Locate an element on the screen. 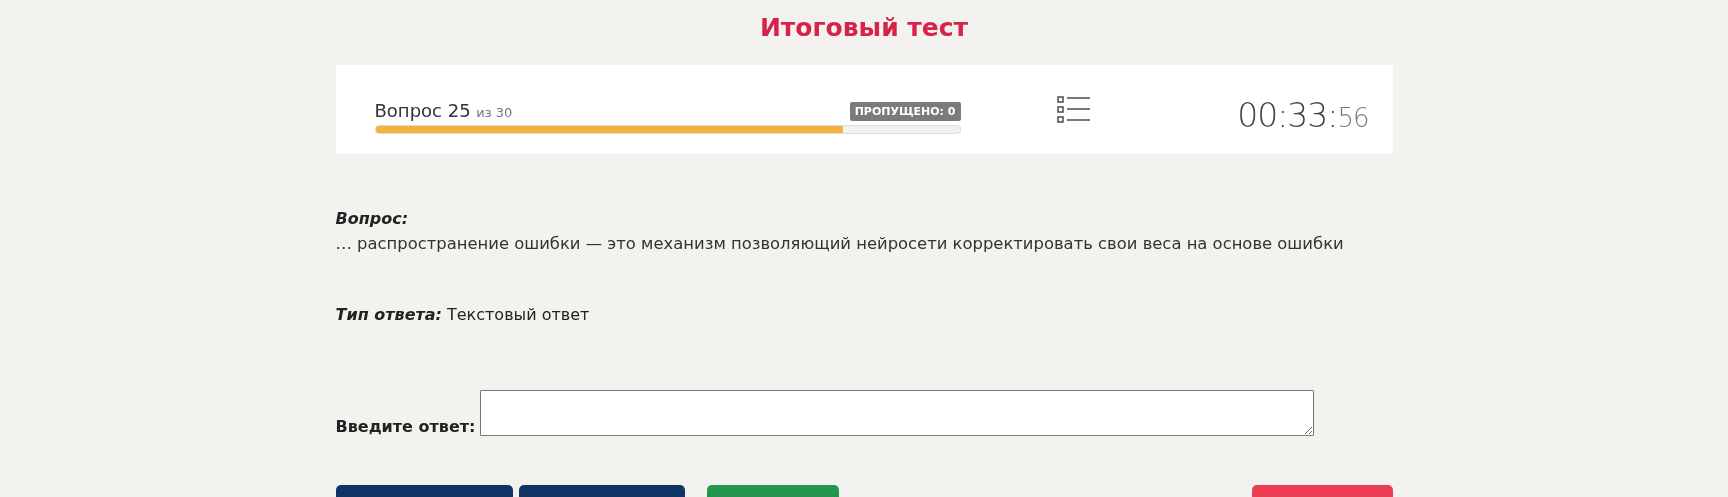  list-icon is located at coordinates (1073, 109).